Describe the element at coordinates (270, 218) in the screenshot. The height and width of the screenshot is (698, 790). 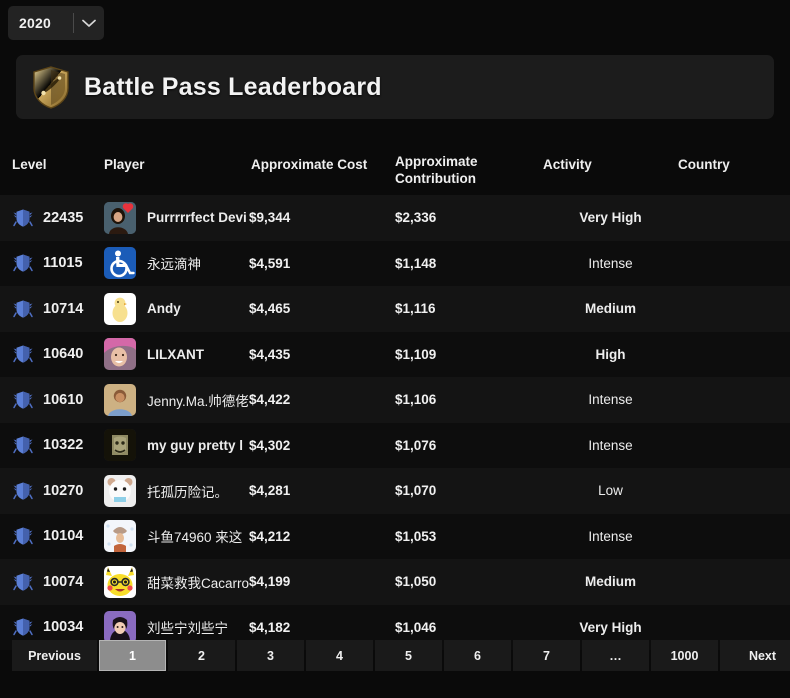
I see `cost-value: $9,344` at that location.